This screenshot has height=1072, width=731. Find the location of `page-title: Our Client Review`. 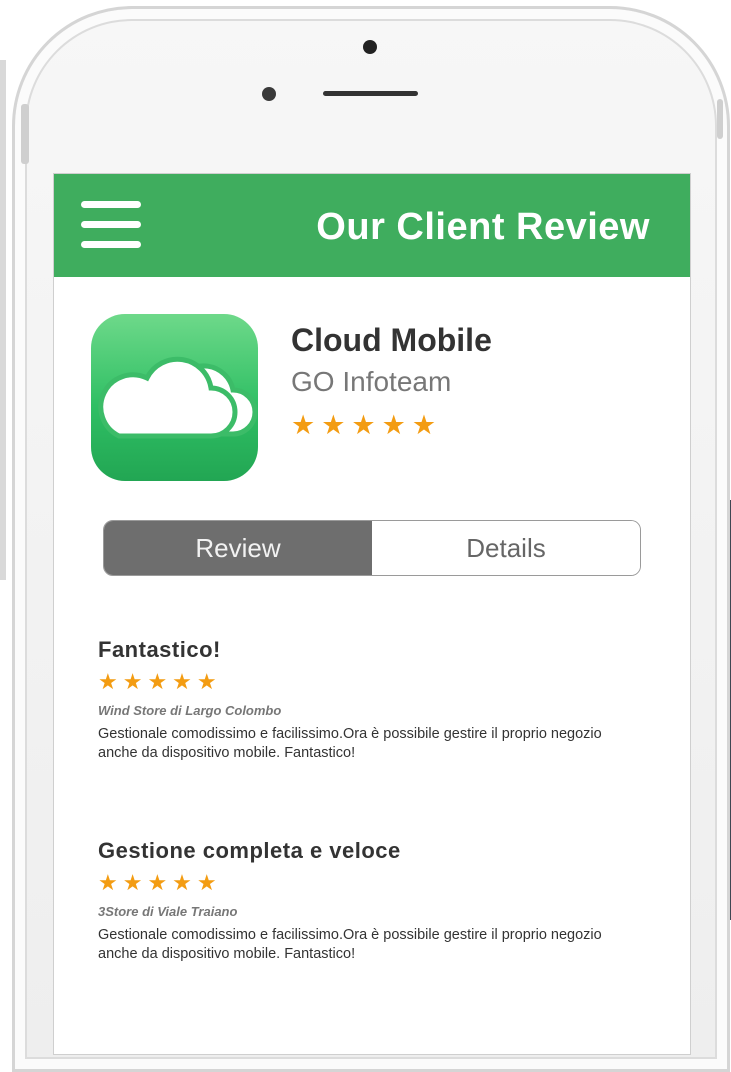

page-title: Our Client Review is located at coordinates (483, 227).